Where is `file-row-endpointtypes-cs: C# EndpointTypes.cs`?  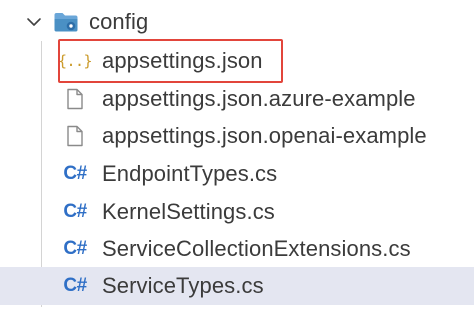 file-row-endpointtypes-cs: C# EndpointTypes.cs is located at coordinates (237, 174).